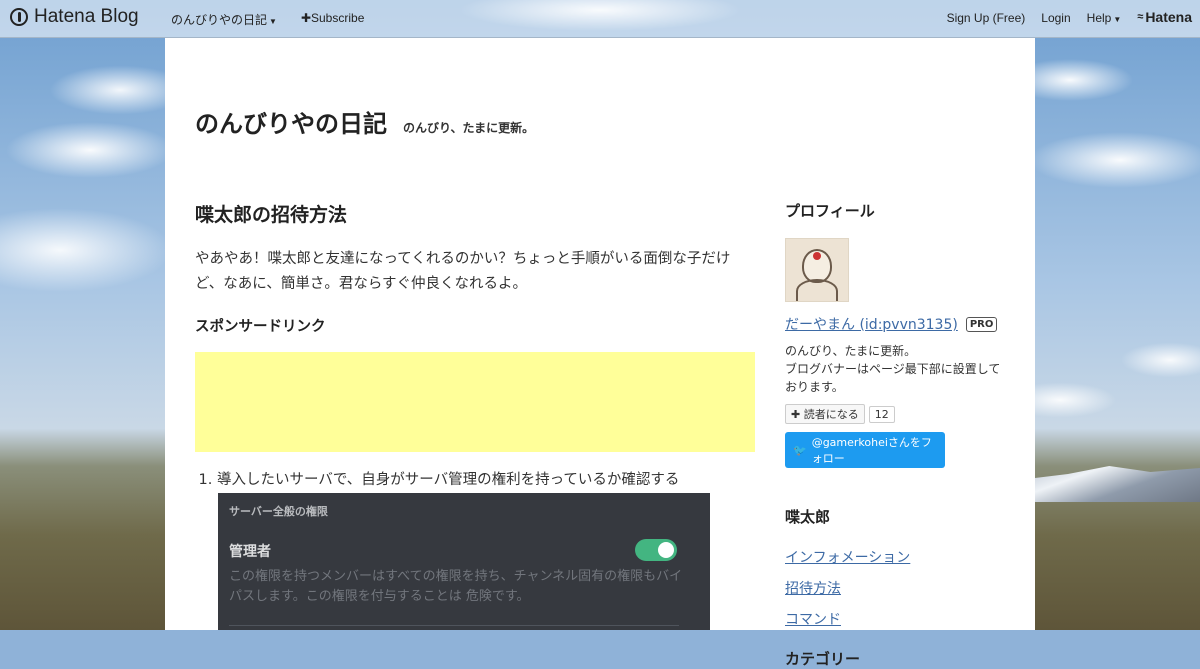 The height and width of the screenshot is (669, 1200). Describe the element at coordinates (800, 450) in the screenshot. I see `twitter-bird-icon: 🐦` at that location.